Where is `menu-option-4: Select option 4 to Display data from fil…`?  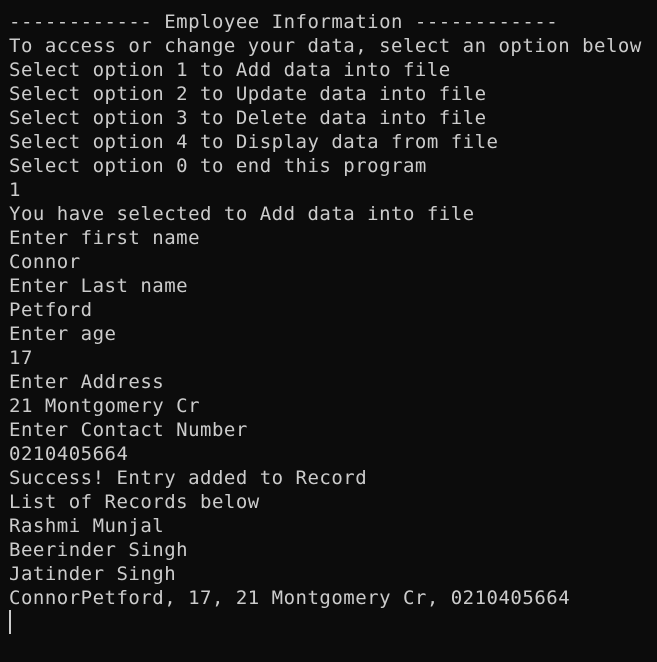
menu-option-4: Select option 4 to Display data from fil… is located at coordinates (254, 142).